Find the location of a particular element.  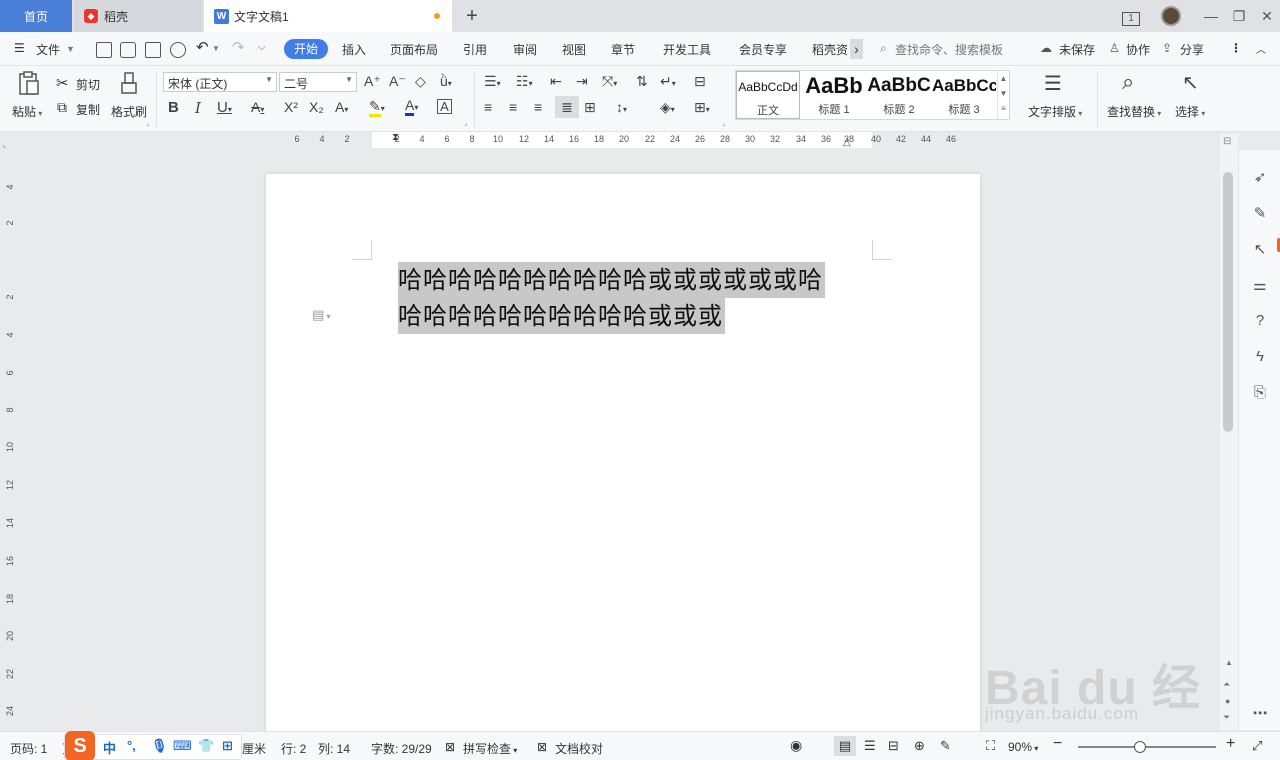

select-browse-icon: ● is located at coordinates (1227, 701).